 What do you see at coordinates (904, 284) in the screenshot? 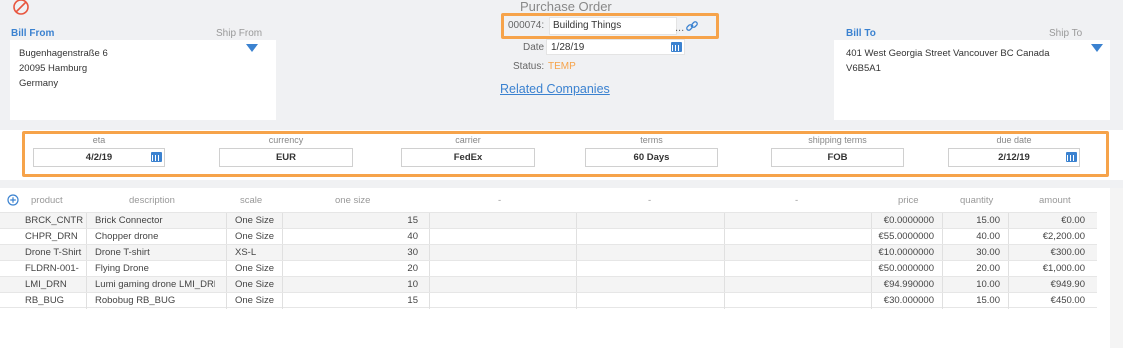
I see `cell-price: €94.990000` at bounding box center [904, 284].